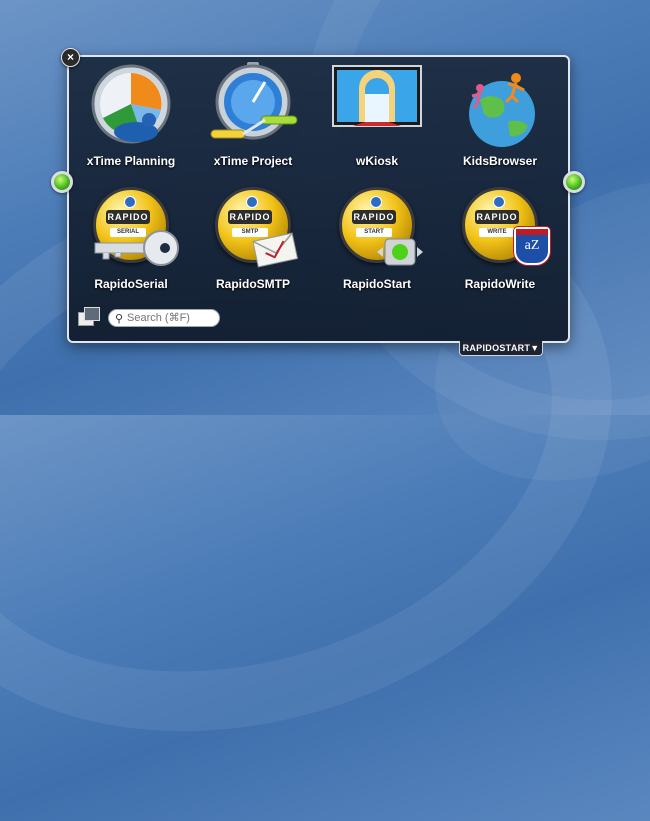 This screenshot has height=821, width=650. I want to click on search-field: ⚲, so click(164, 318).